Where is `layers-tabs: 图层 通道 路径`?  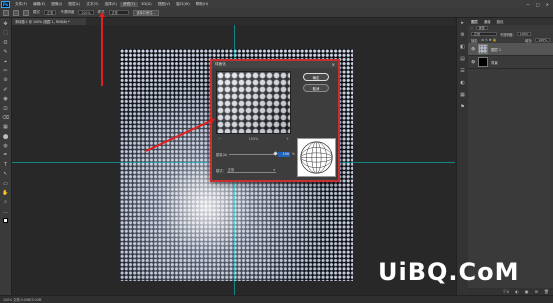 layers-tabs: 图层 通道 路径 is located at coordinates (510, 21).